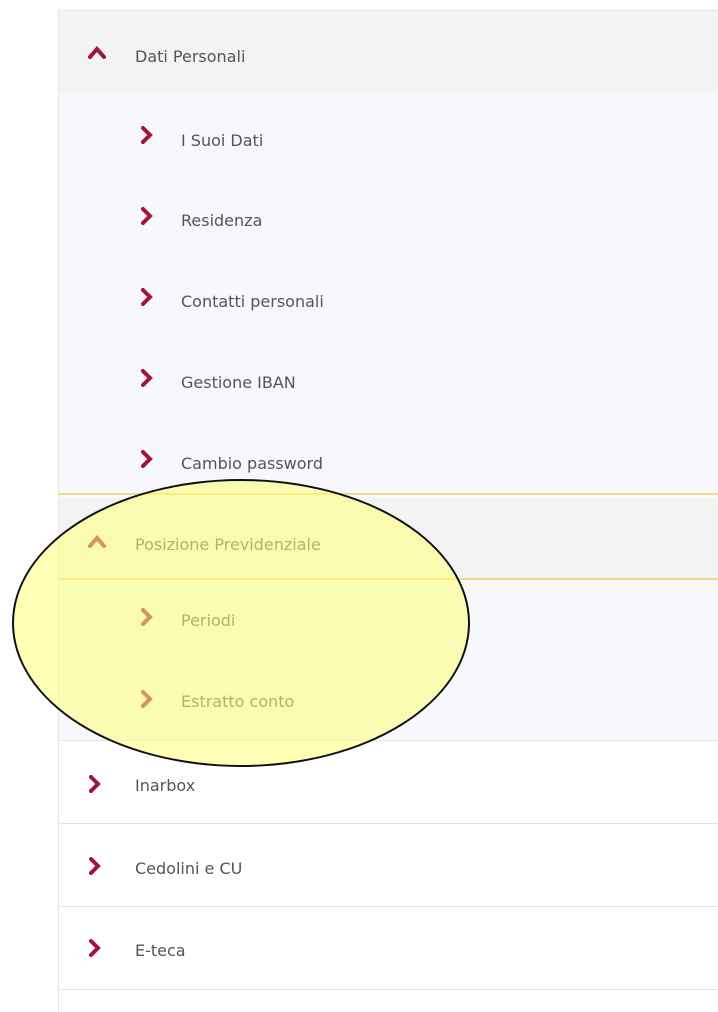 The width and height of the screenshot is (718, 1012). I want to click on highlight-border-bottom, so click(388, 579).